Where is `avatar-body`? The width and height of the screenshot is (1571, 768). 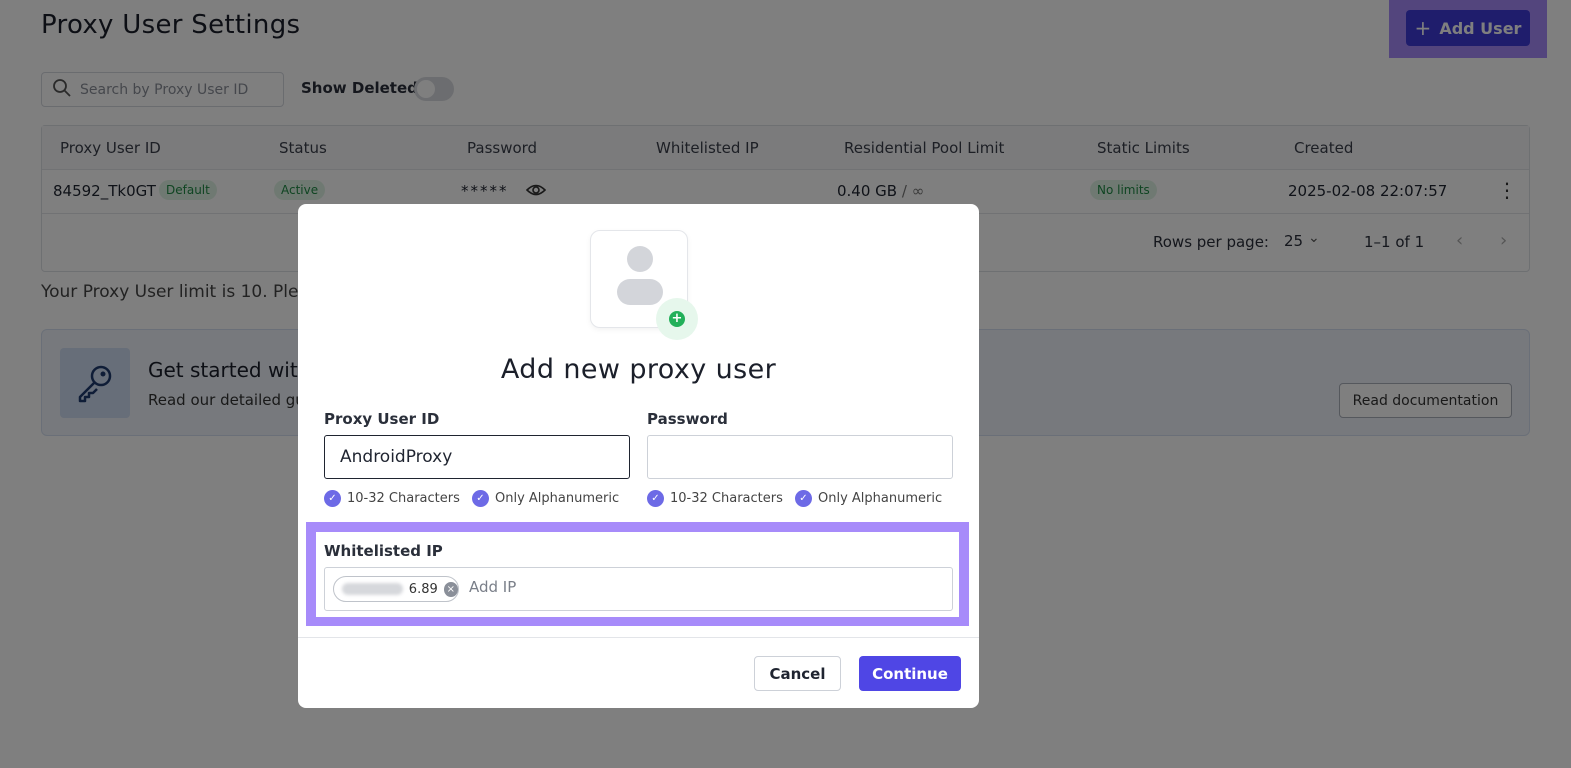
avatar-body is located at coordinates (640, 292).